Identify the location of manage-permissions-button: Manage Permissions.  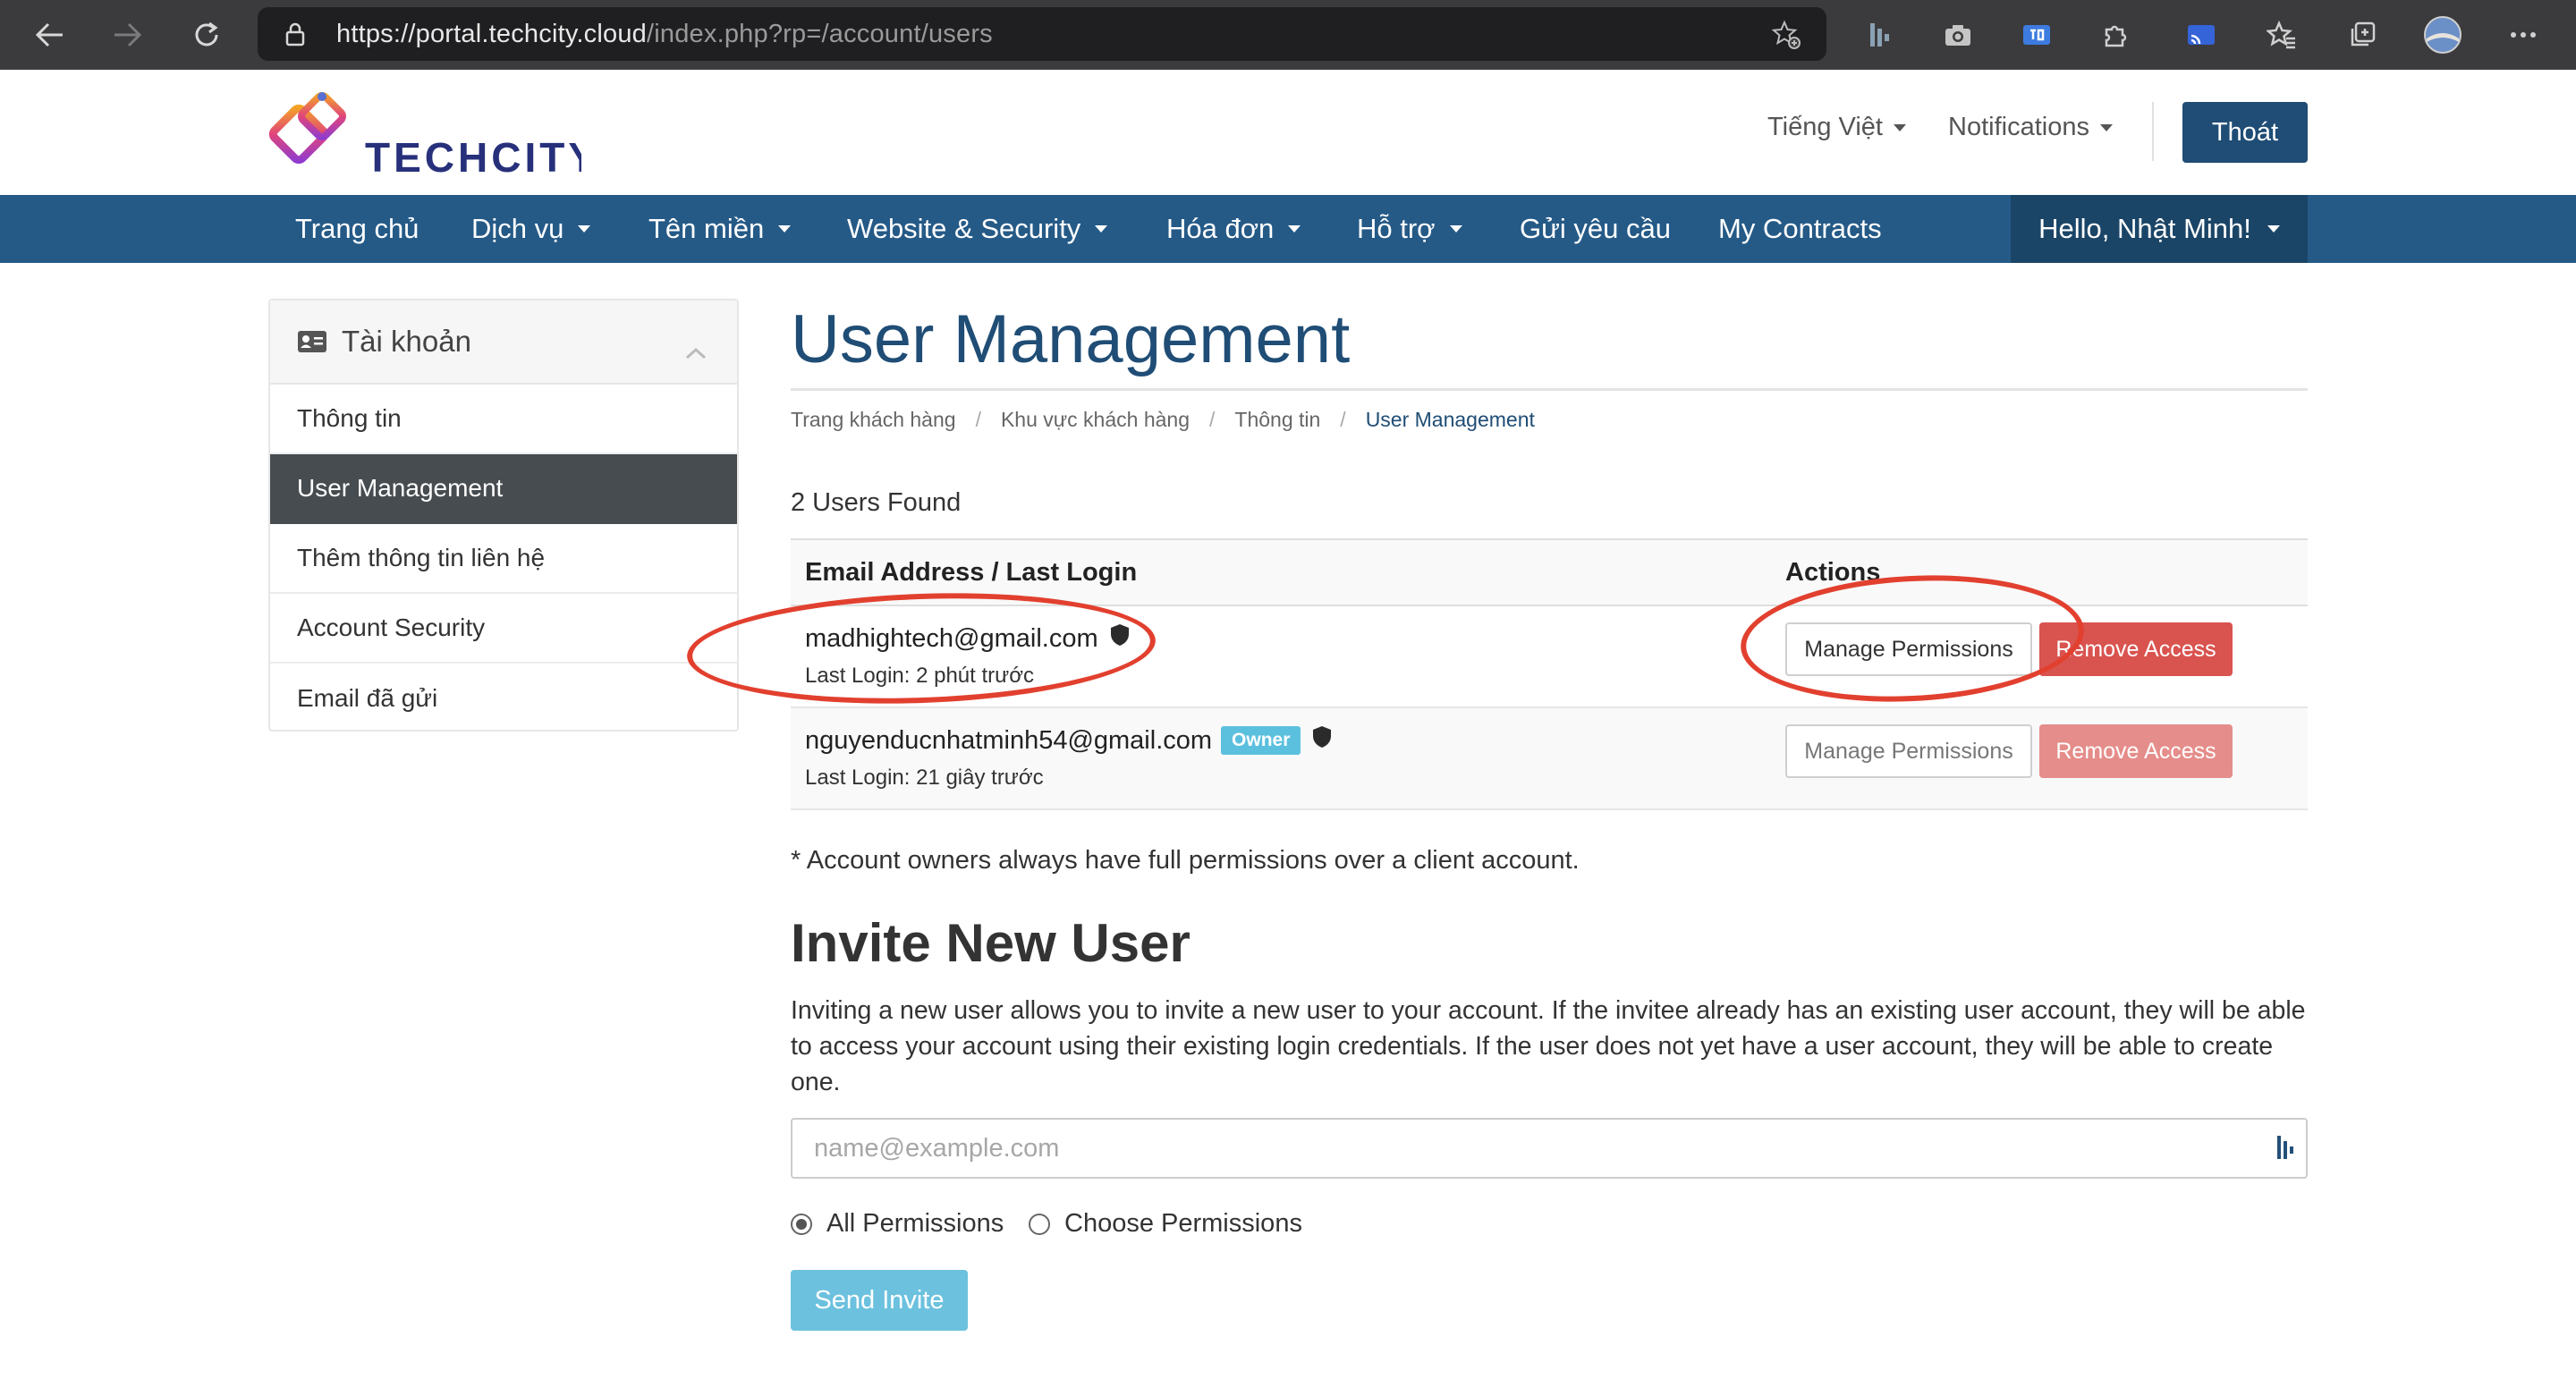
(1908, 649).